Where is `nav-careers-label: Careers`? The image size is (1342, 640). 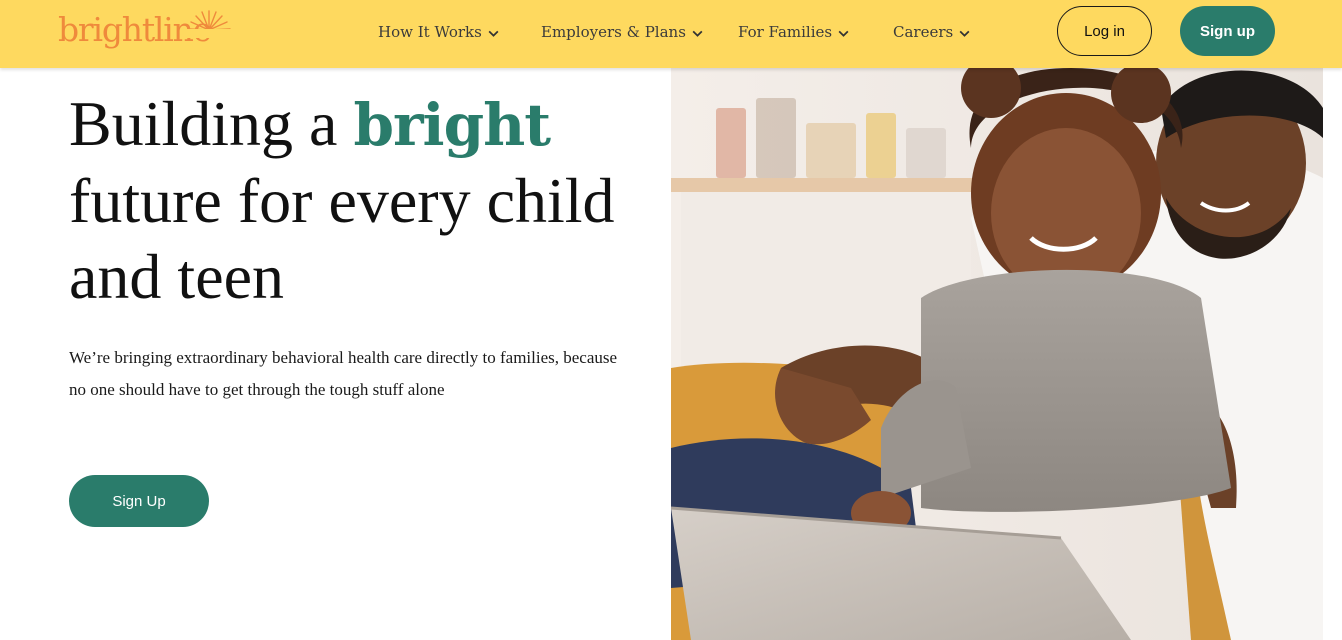 nav-careers-label: Careers is located at coordinates (923, 32).